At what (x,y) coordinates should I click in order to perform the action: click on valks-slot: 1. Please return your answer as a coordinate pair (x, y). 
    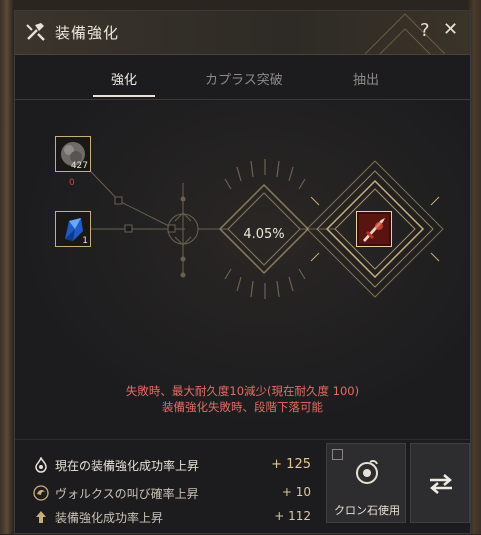
    Looking at the image, I should click on (73, 229).